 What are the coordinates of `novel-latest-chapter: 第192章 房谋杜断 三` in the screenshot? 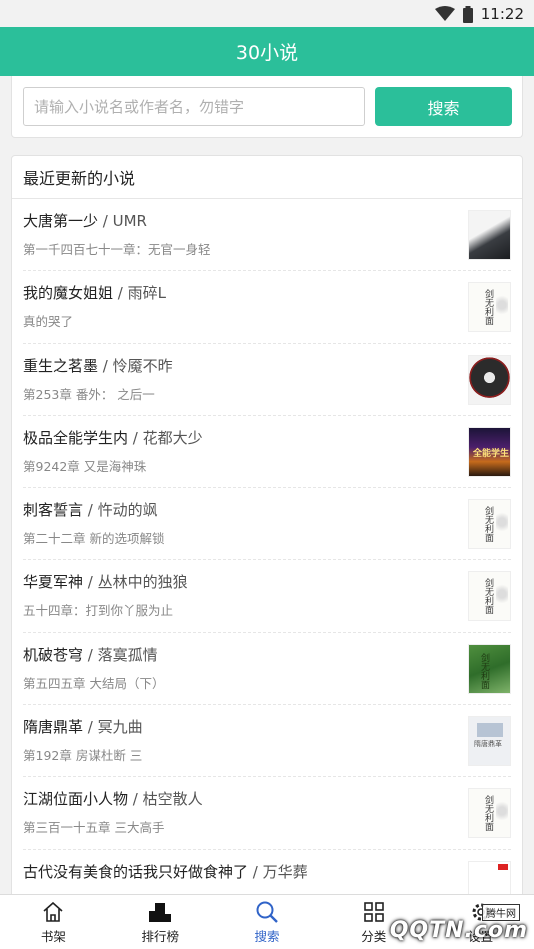 It's located at (83, 756).